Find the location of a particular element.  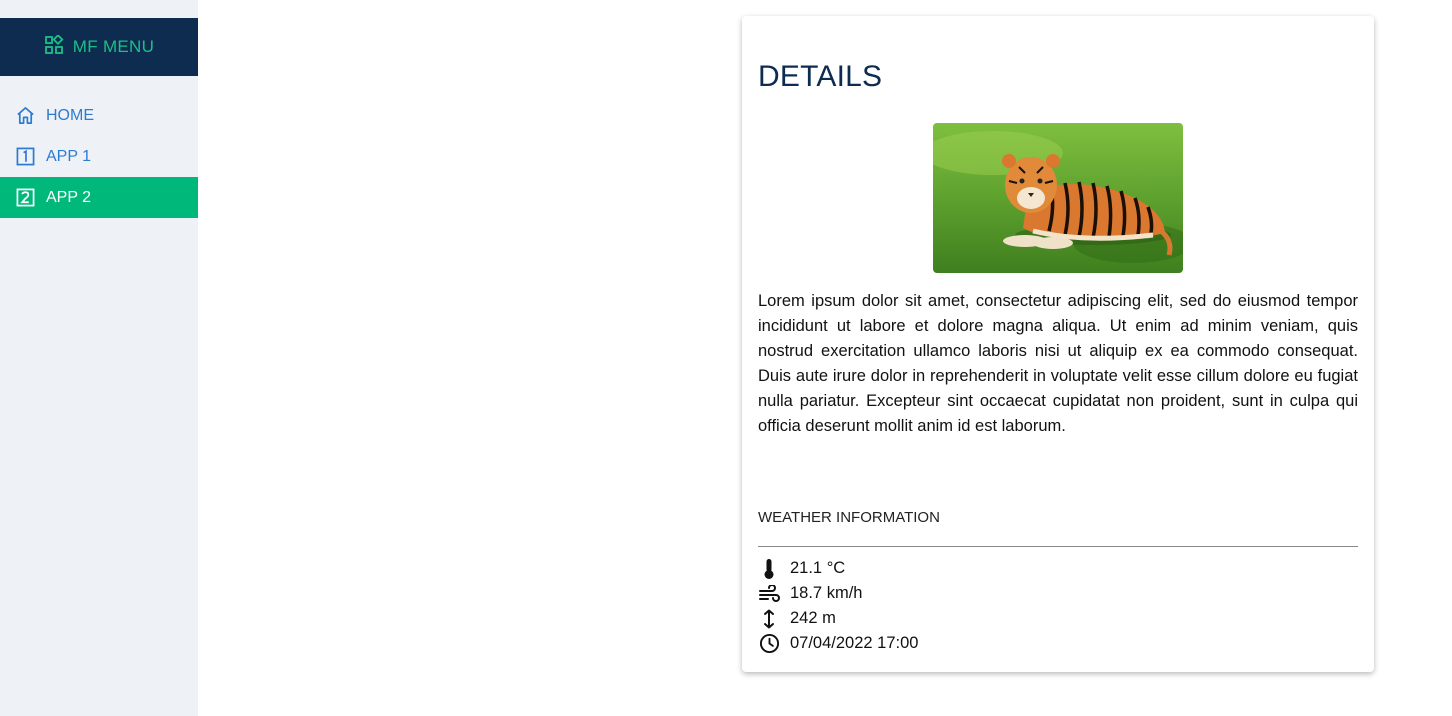

sidebar-item-label: HOME is located at coordinates (70, 115).